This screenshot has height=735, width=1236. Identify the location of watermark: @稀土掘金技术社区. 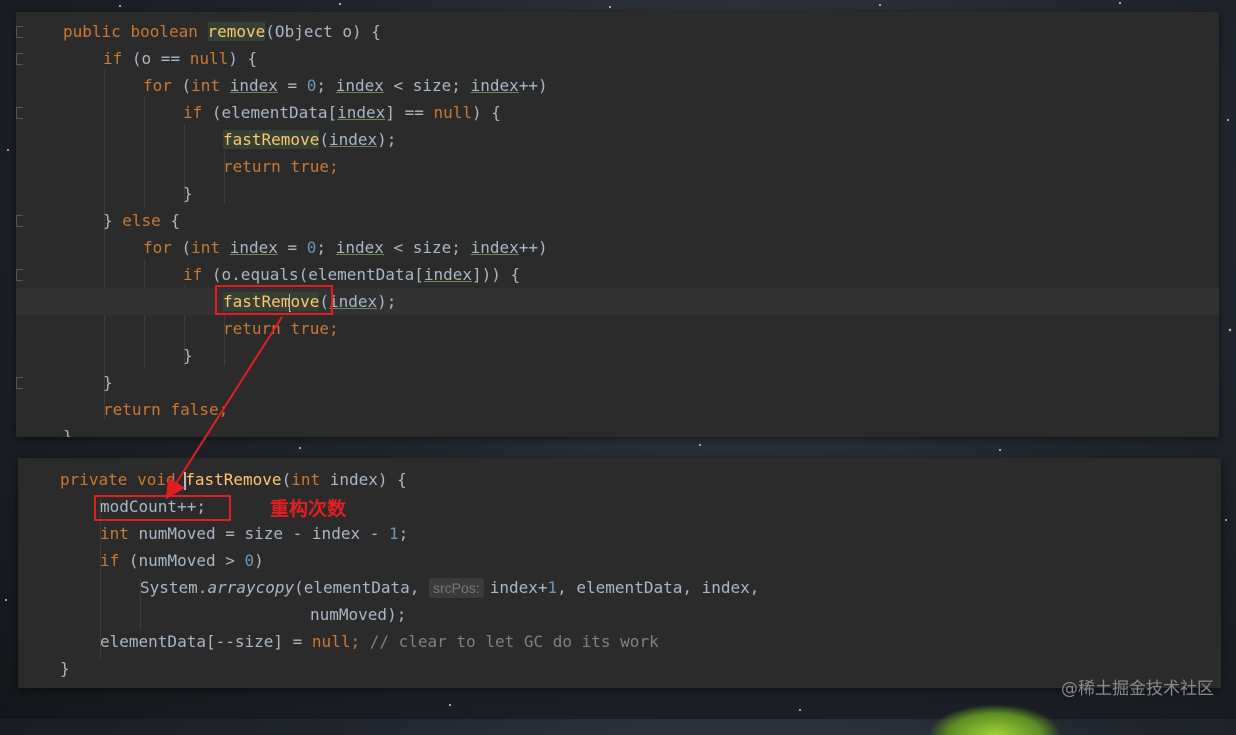
(1137, 689).